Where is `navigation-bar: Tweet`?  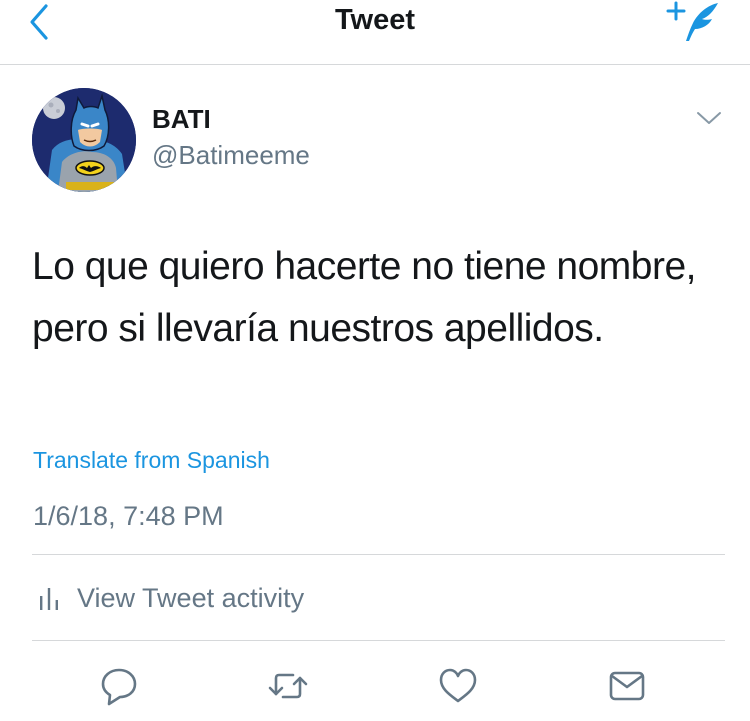 navigation-bar: Tweet is located at coordinates (375, 32).